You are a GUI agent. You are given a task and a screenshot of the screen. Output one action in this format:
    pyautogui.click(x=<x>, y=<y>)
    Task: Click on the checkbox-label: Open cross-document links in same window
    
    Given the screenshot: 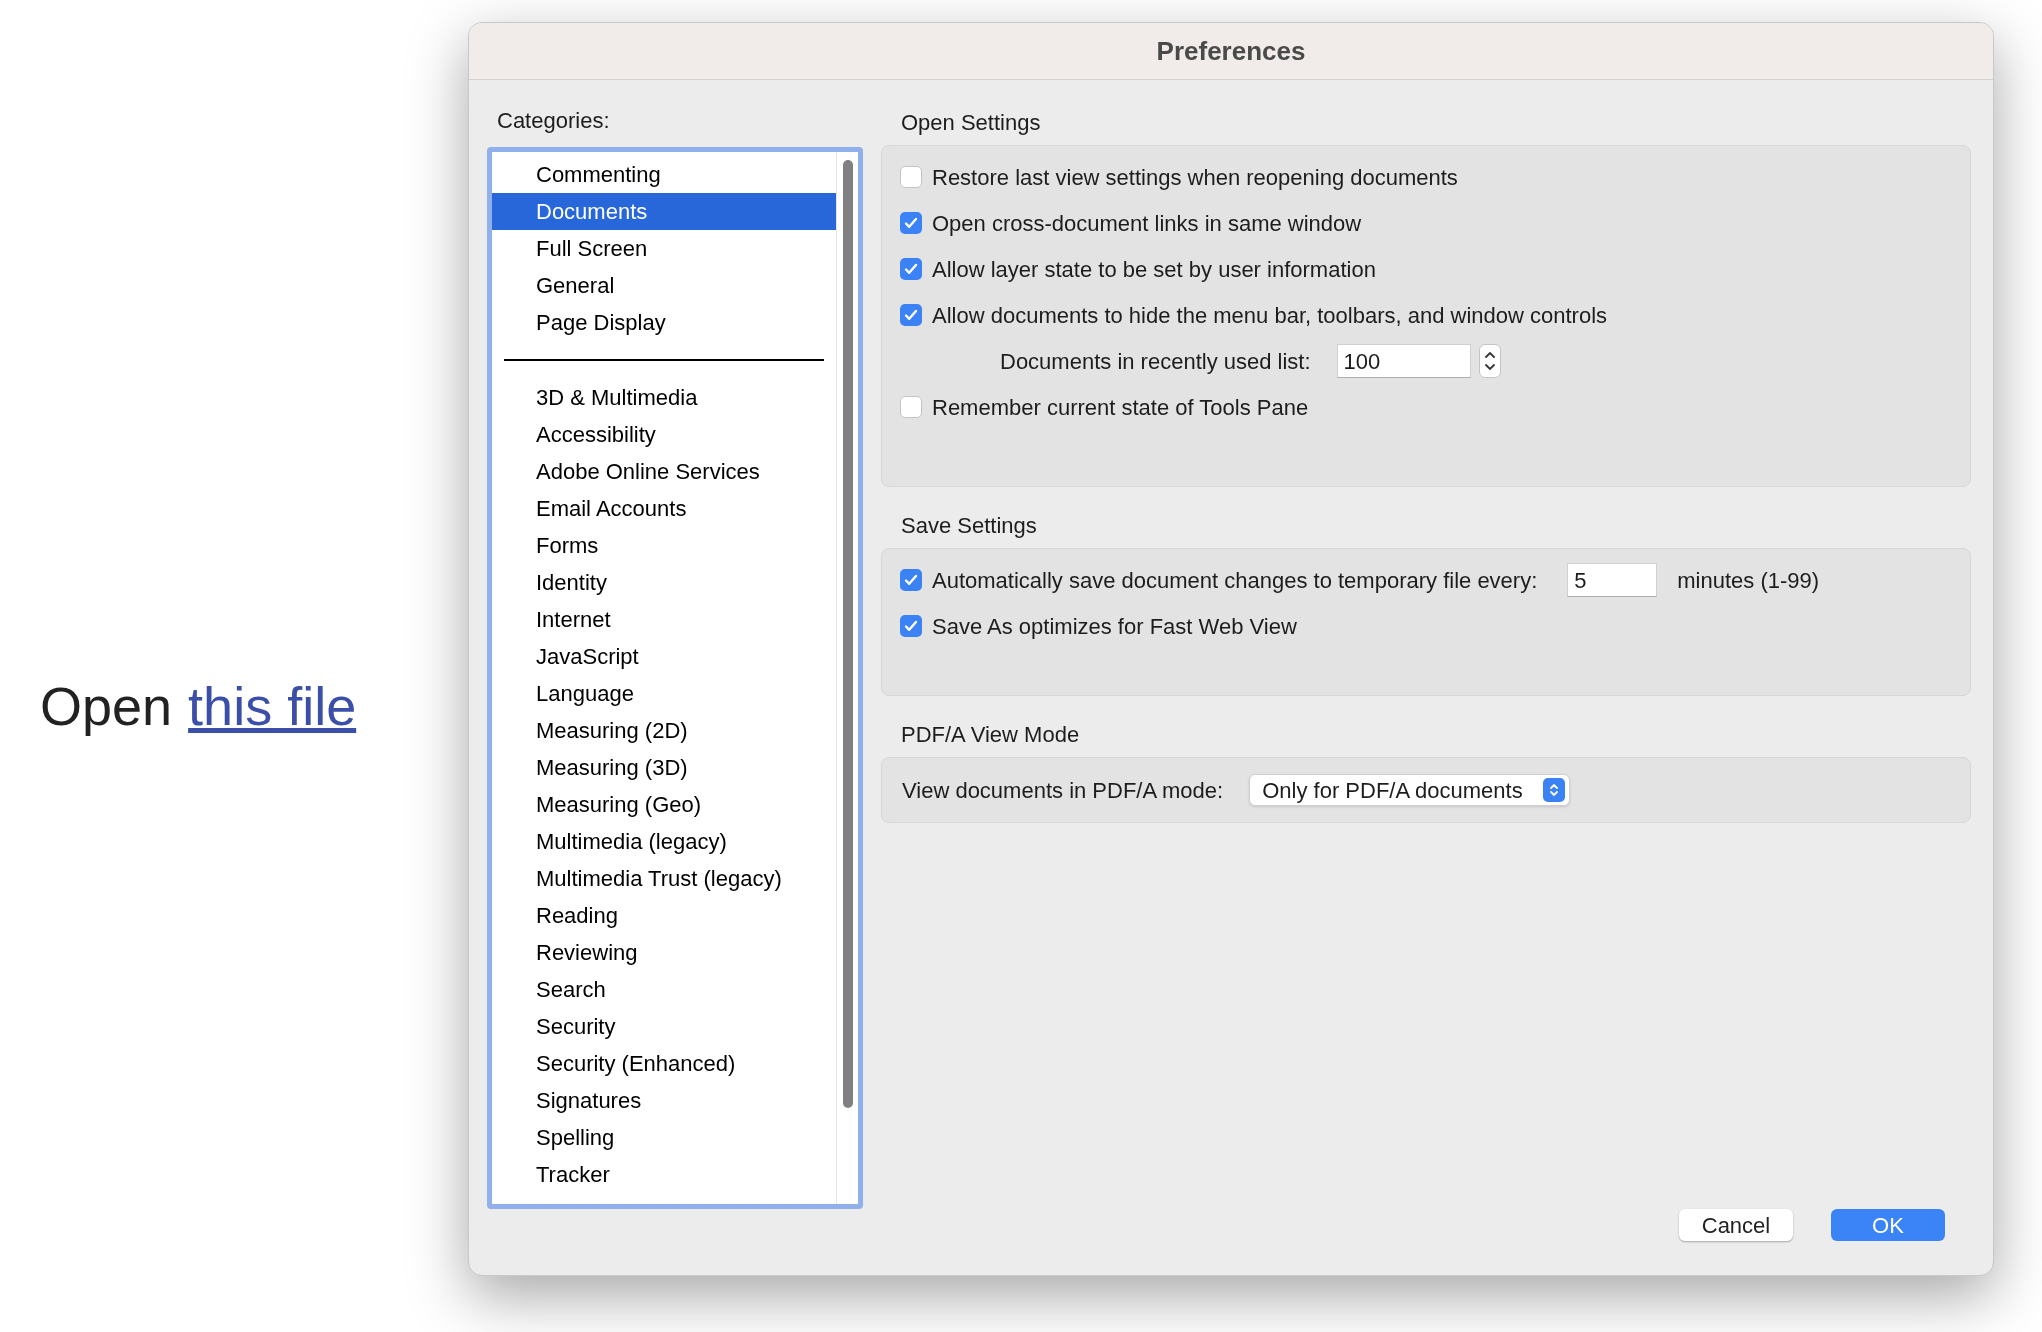 What is the action you would take?
    pyautogui.click(x=1147, y=223)
    